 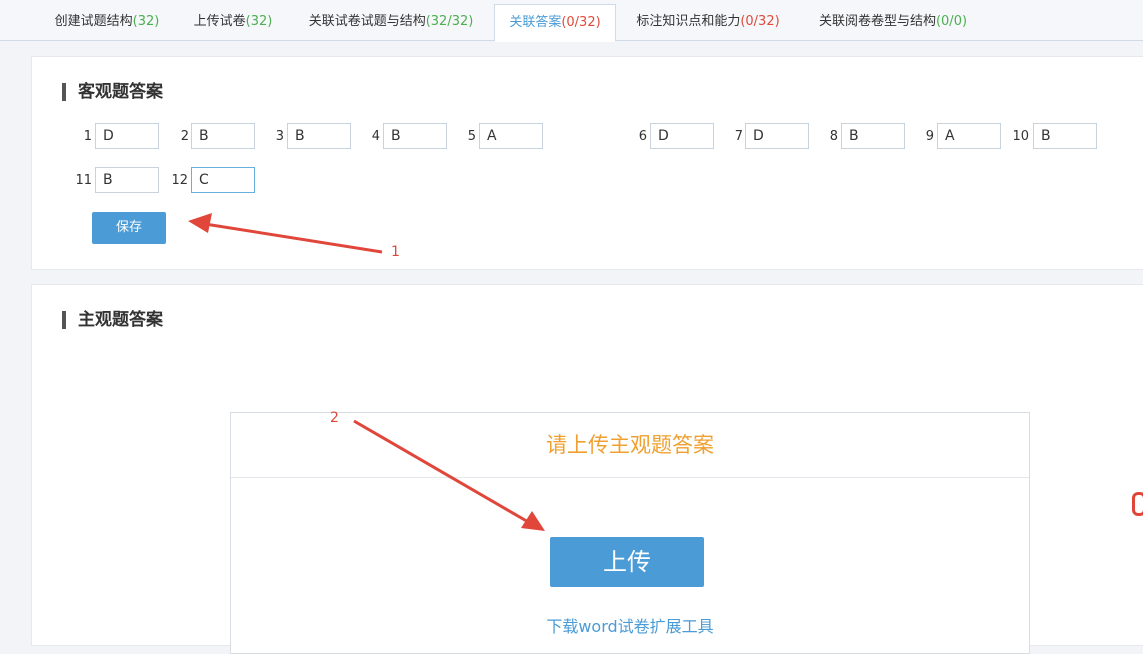 What do you see at coordinates (334, 418) in the screenshot?
I see `annotation-label-2: 2` at bounding box center [334, 418].